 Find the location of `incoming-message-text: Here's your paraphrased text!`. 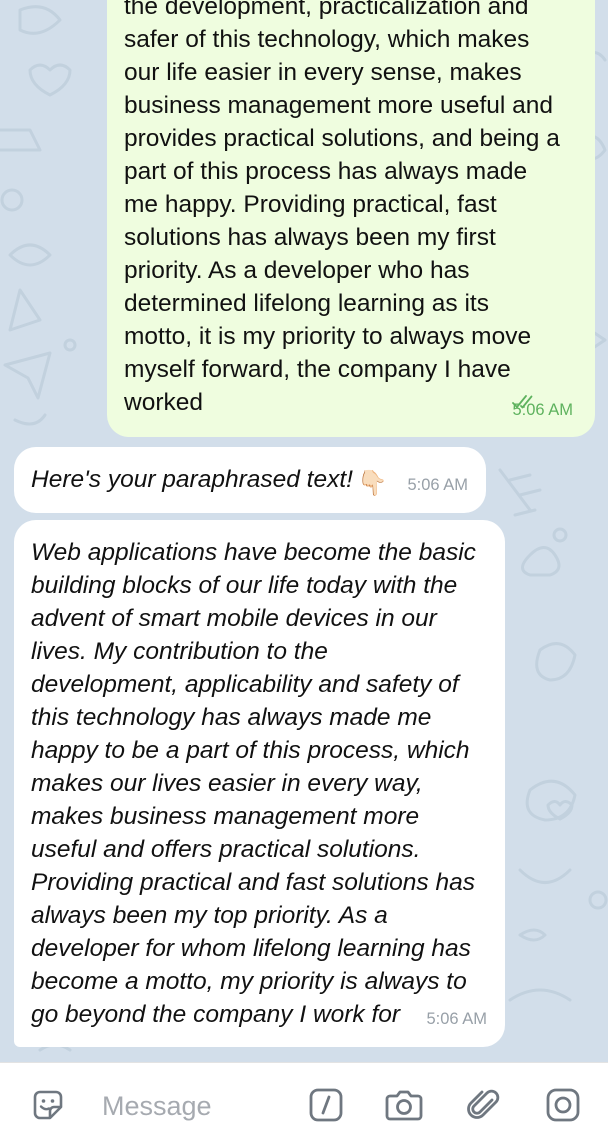

incoming-message-text: Here's your paraphrased text! is located at coordinates (192, 479).